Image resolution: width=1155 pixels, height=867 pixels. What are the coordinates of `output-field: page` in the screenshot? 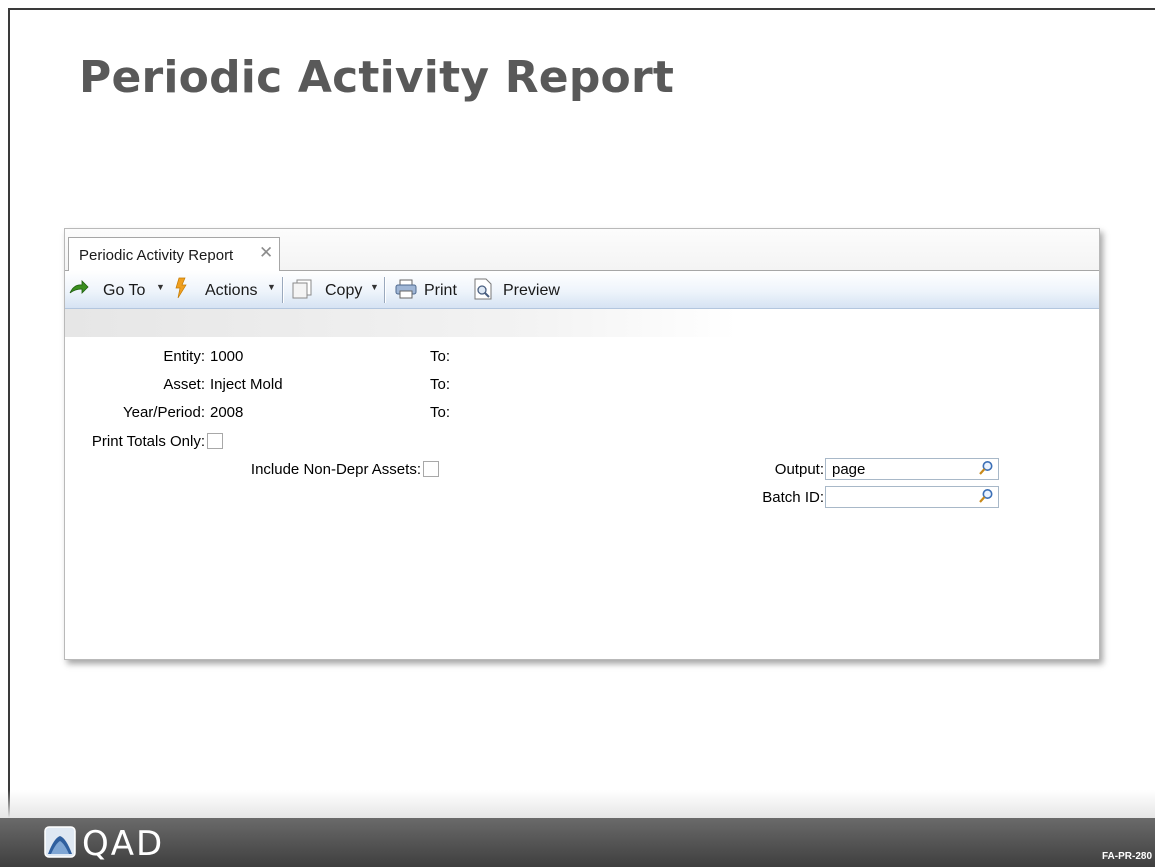 It's located at (912, 469).